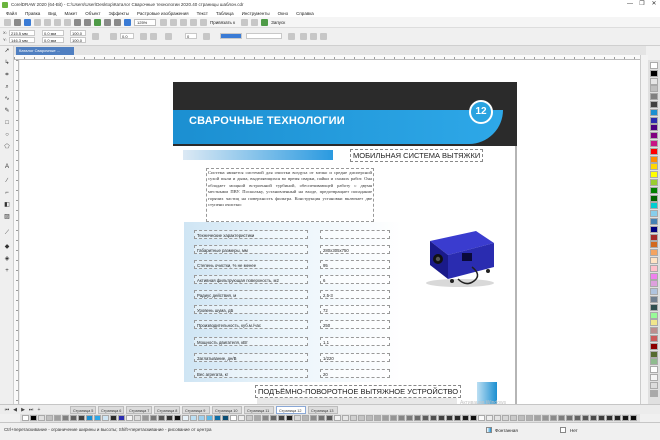 This screenshot has width=660, height=440. Describe the element at coordinates (644, 229) in the screenshot. I see `docker-strip` at that location.